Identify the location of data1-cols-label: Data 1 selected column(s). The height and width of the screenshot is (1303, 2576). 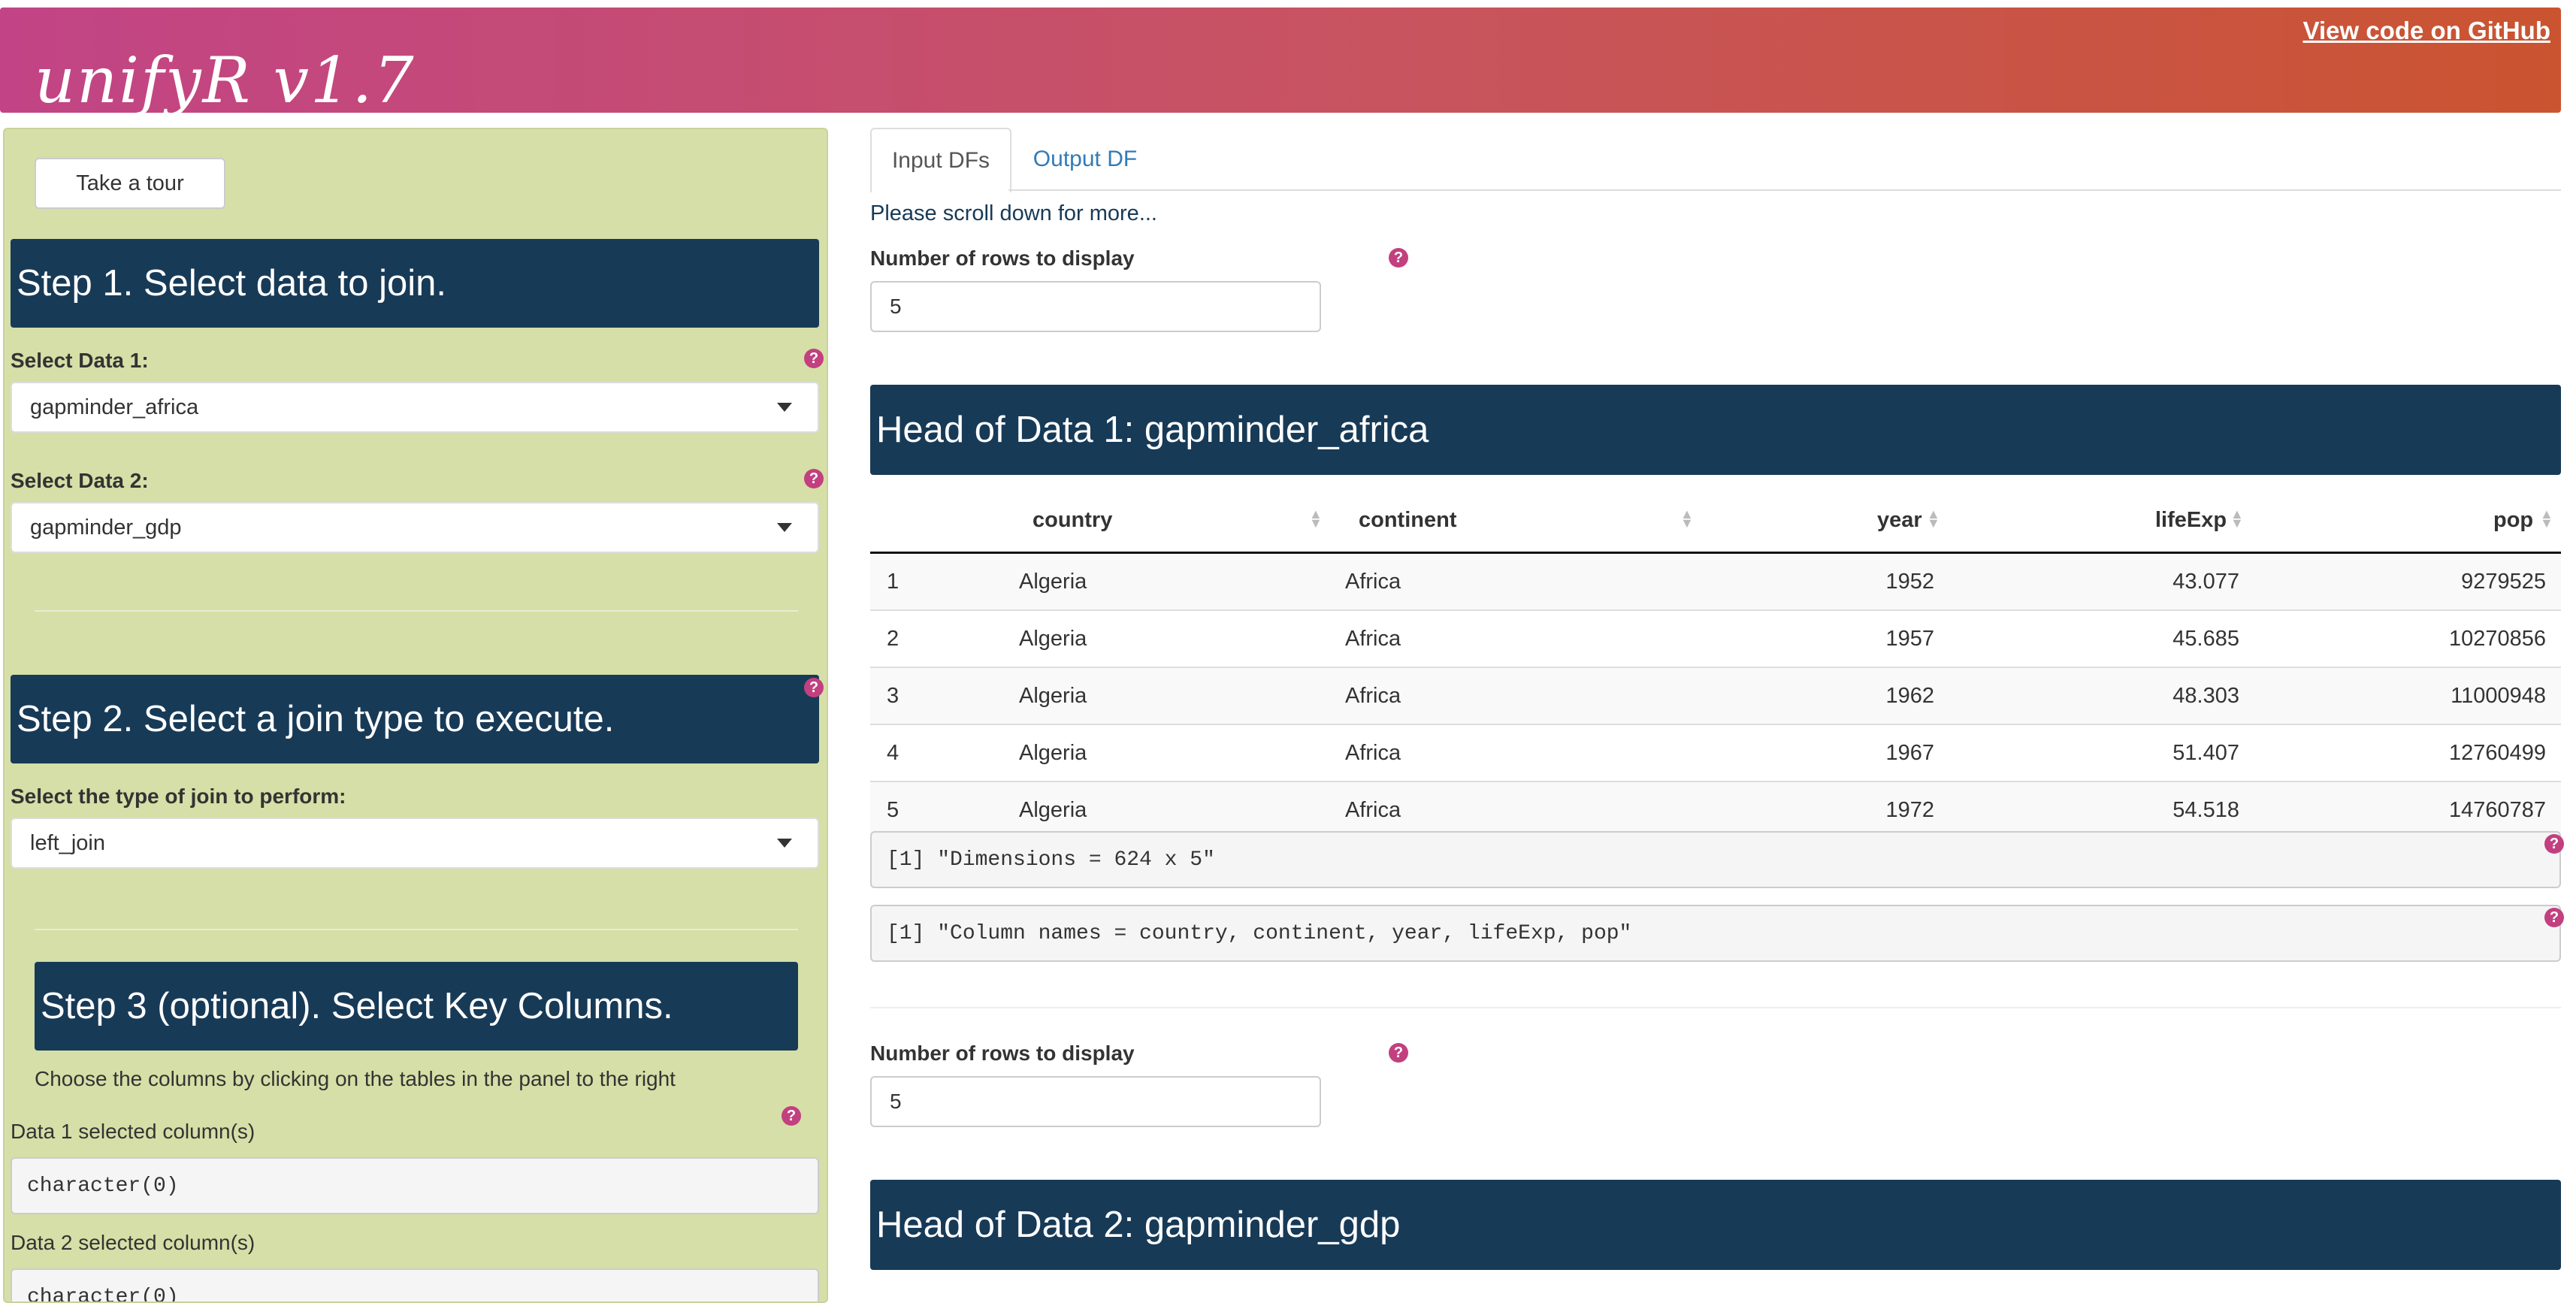
(133, 1132).